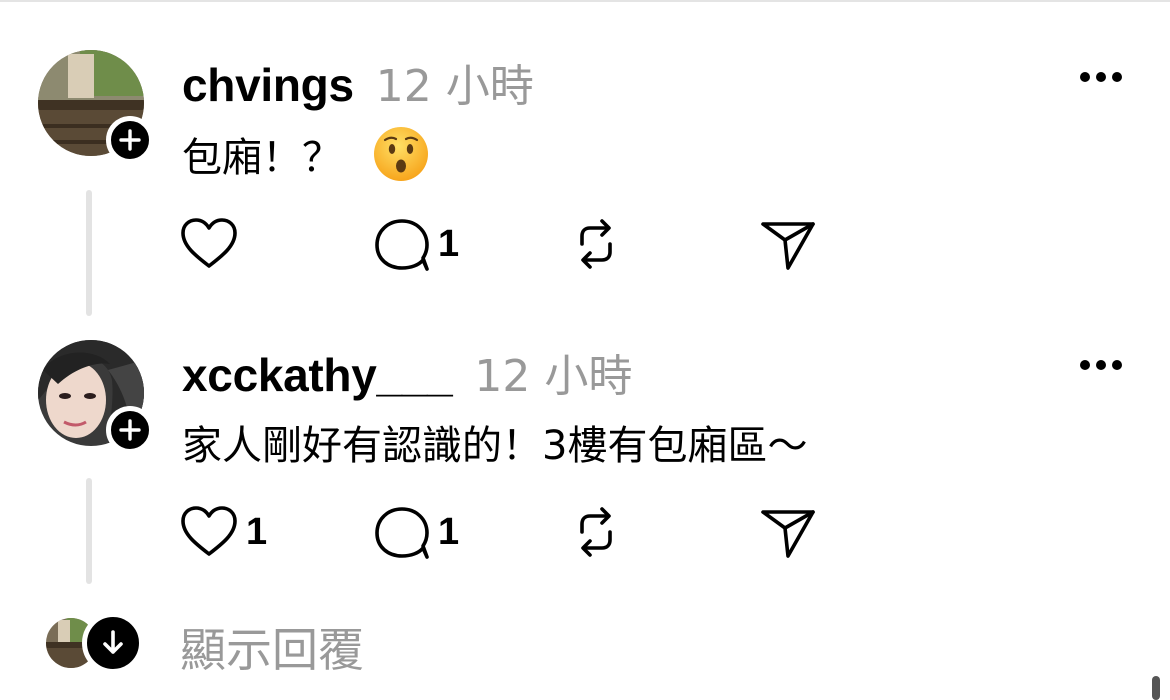 This screenshot has width=1170, height=700. Describe the element at coordinates (272, 647) in the screenshot. I see `show-replies-label: 顯示回覆` at that location.